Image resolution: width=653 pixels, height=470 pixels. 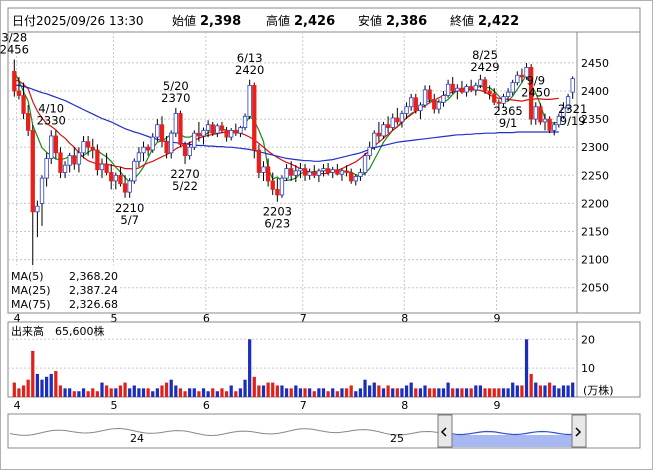 What do you see at coordinates (90, 21) in the screenshot?
I see `date-value: 2025/09/26 13:30` at bounding box center [90, 21].